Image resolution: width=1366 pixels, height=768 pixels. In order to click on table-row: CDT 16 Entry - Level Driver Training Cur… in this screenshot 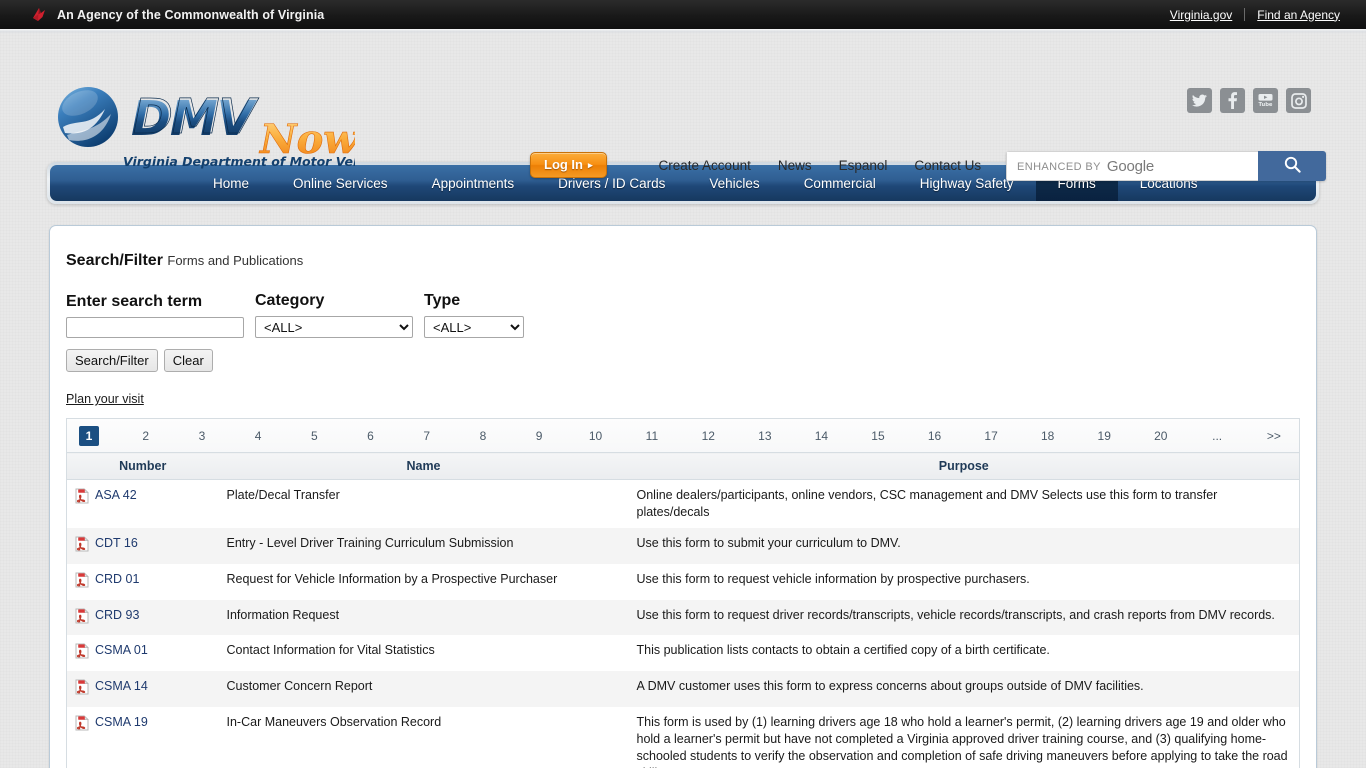, I will do `click(683, 545)`.